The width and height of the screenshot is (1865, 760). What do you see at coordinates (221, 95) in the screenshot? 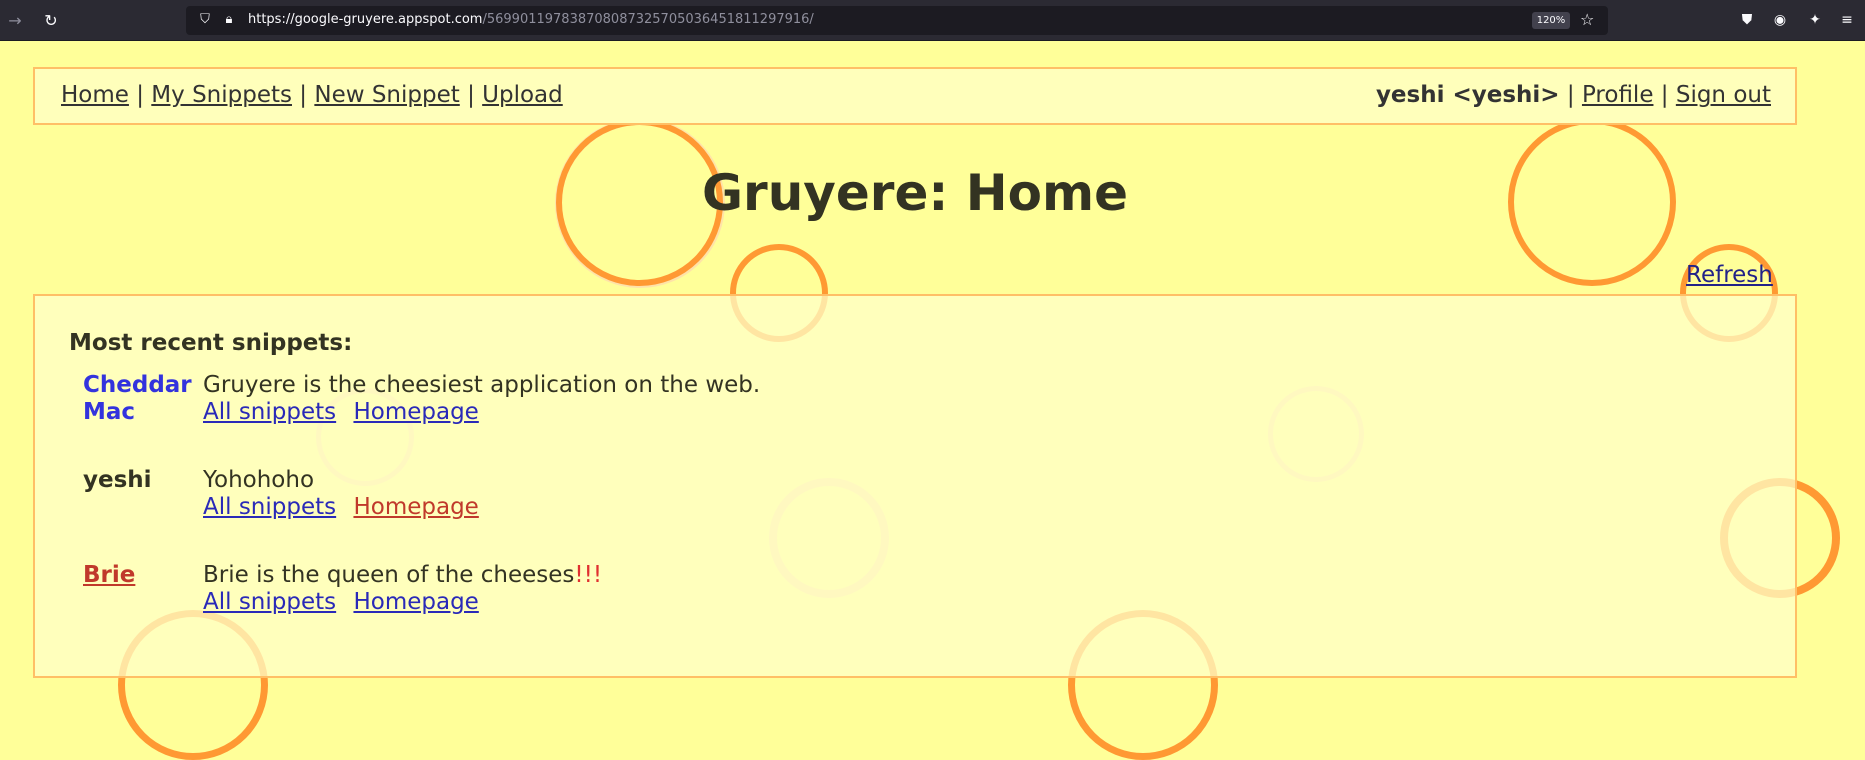
I see `nav-my-snippets-link: My Snippets` at bounding box center [221, 95].